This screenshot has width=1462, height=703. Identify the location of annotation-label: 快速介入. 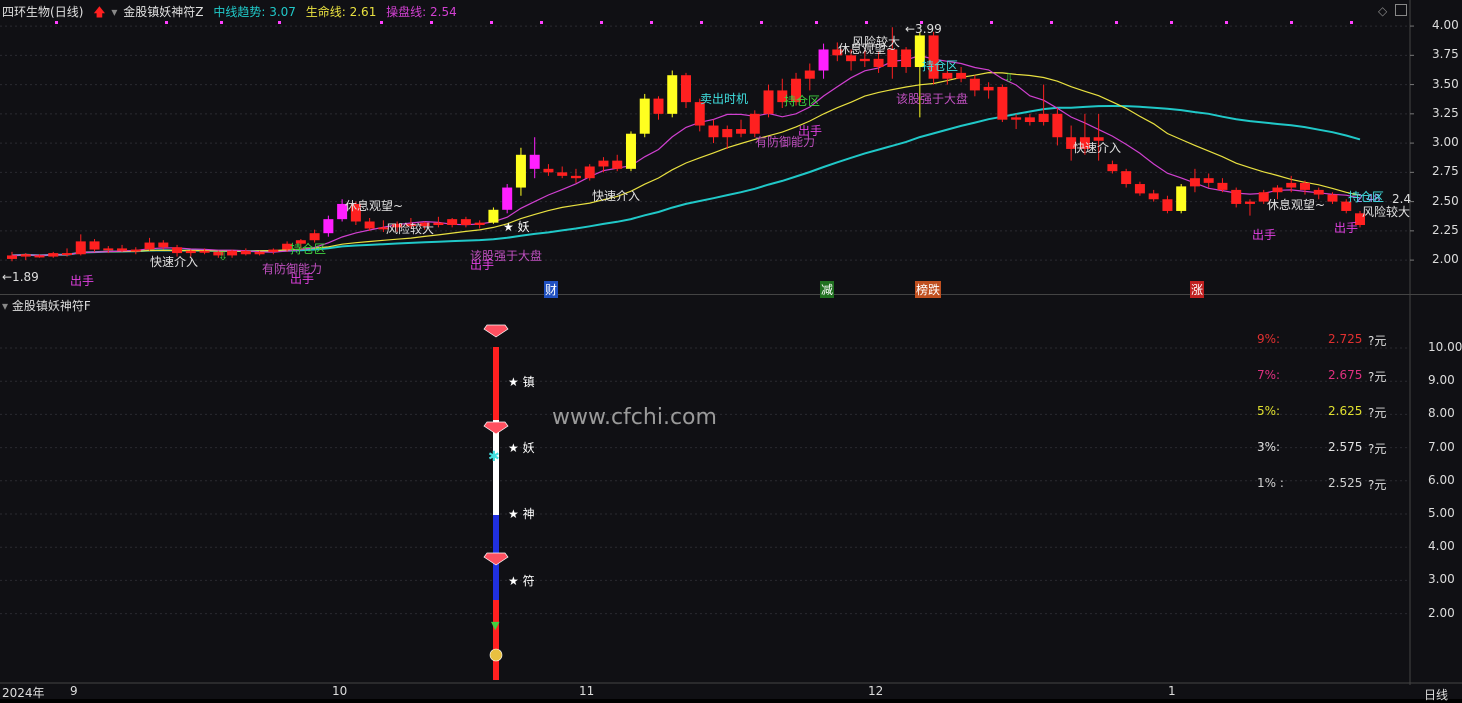
(174, 262).